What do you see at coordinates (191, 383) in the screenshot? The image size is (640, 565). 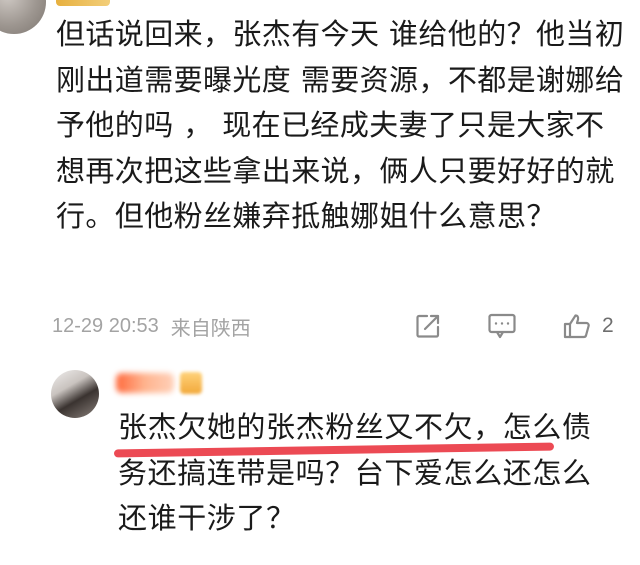 I see `user-badge-icon` at bounding box center [191, 383].